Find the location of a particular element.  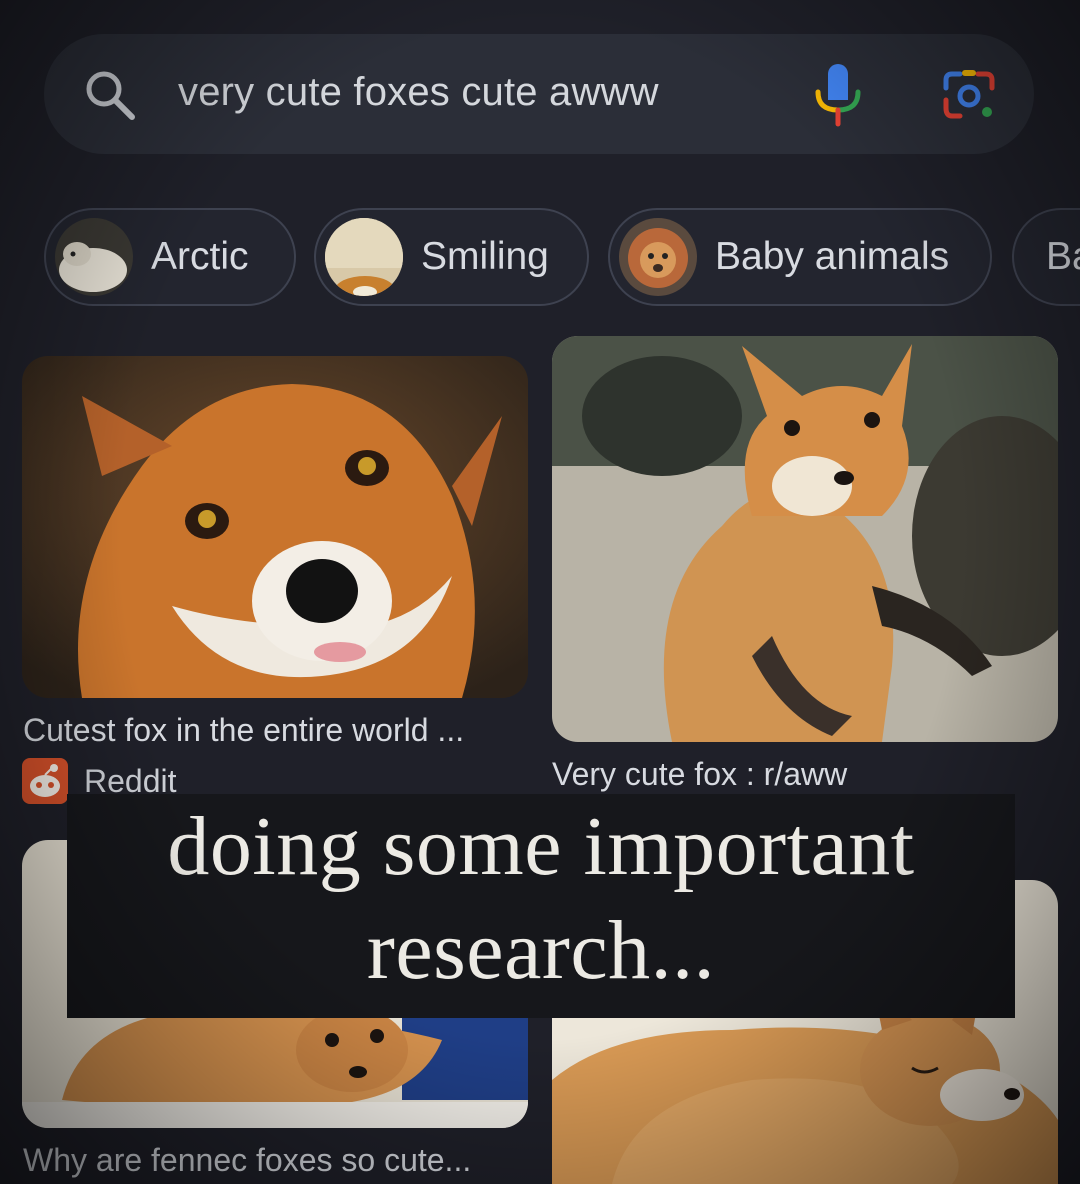

result-caption-2: Very cute fox : r/aww is located at coordinates (699, 774).